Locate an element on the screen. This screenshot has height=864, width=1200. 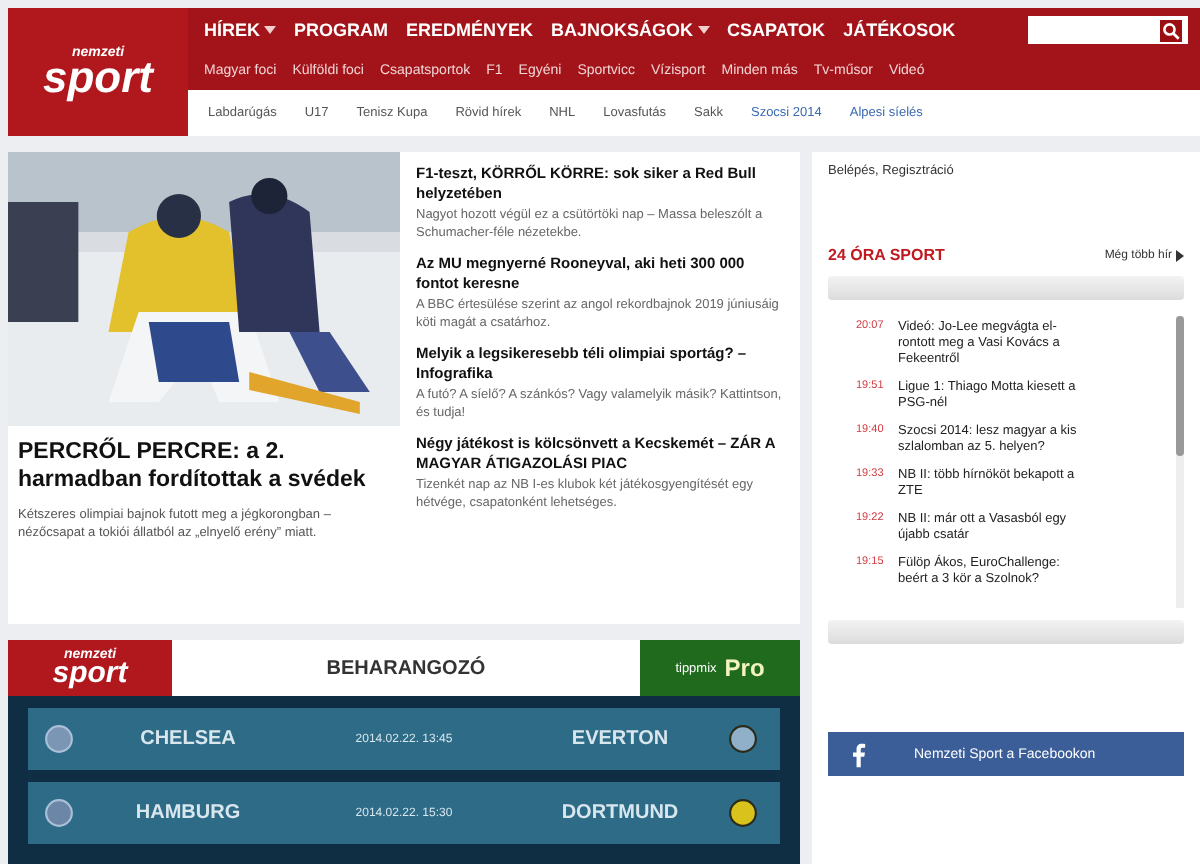
nav-link: JÁTÉKOSOK is located at coordinates (899, 30).